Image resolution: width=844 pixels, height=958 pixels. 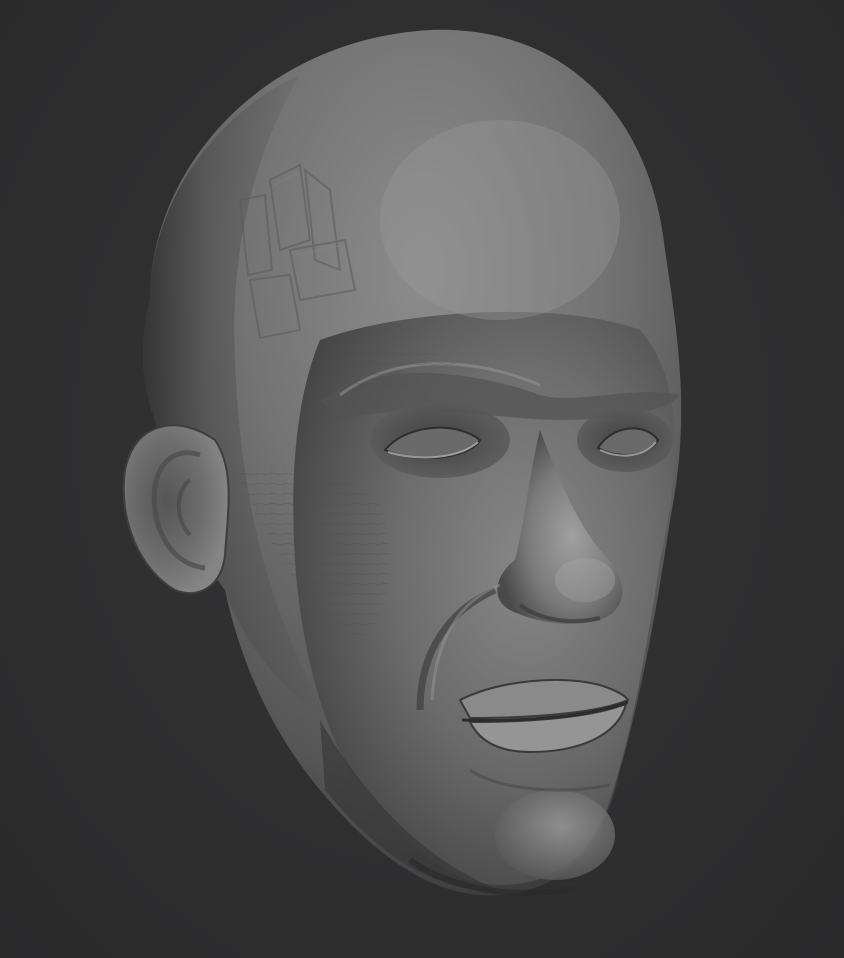 I want to click on chin, so click(x=555, y=835).